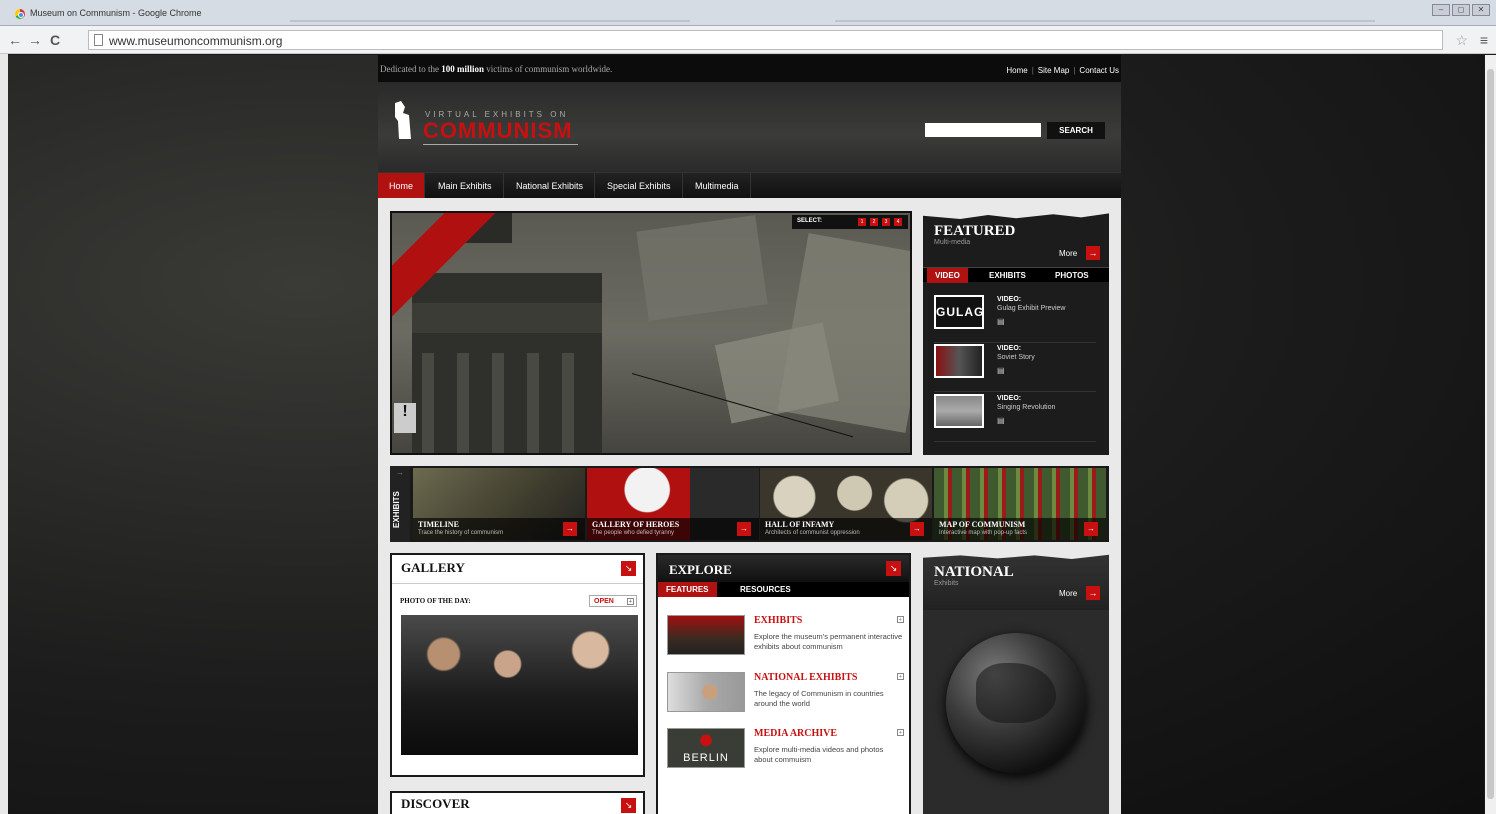 This screenshot has width=1496, height=814. I want to click on torn-edge, so click(1016, 215).